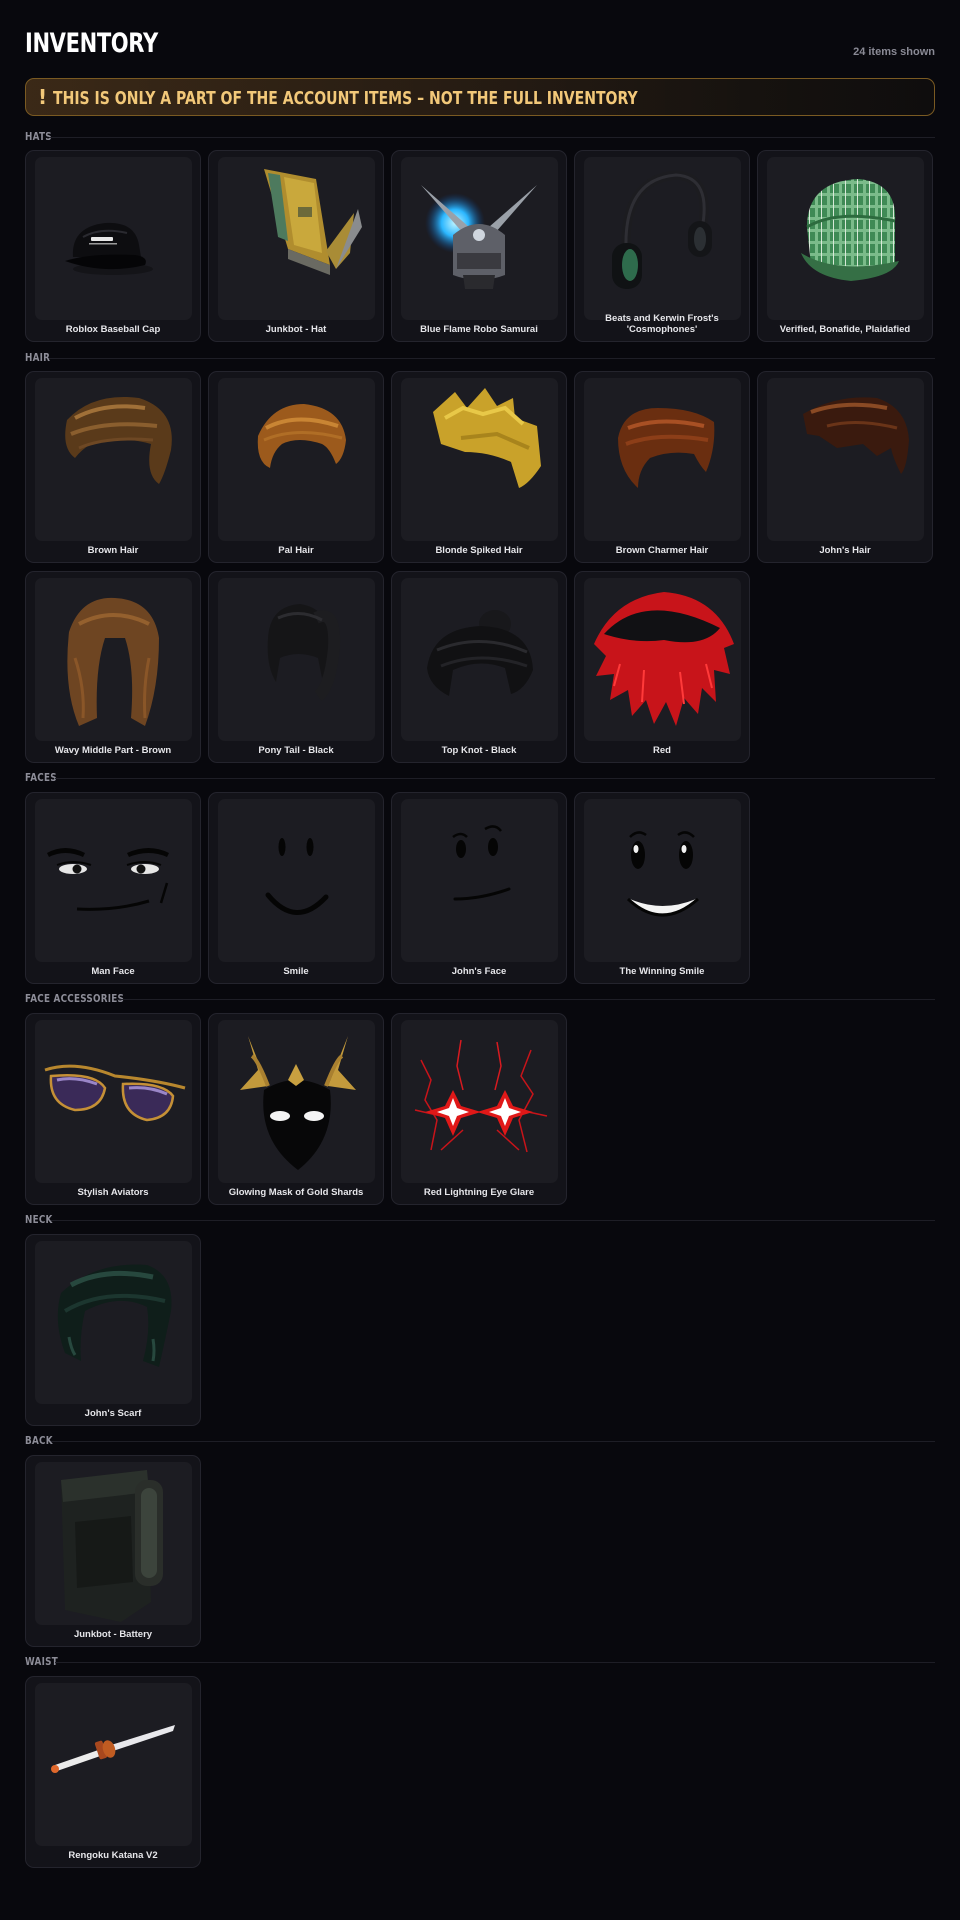 Image resolution: width=960 pixels, height=1920 pixels. Describe the element at coordinates (479, 750) in the screenshot. I see `item-name: Top Knot - Black` at that location.